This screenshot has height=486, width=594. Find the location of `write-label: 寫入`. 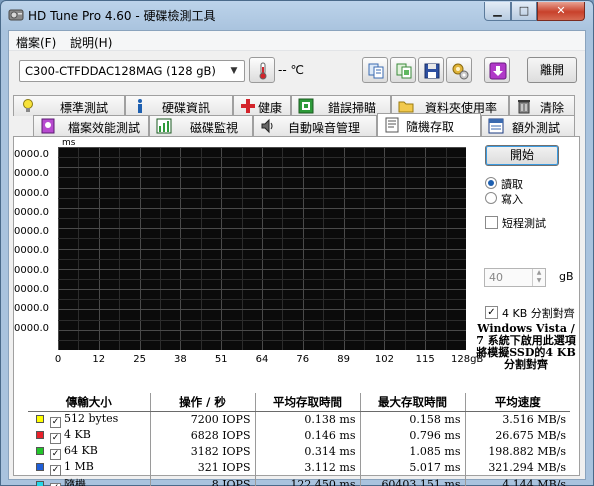

write-label: 寫入 is located at coordinates (512, 199).